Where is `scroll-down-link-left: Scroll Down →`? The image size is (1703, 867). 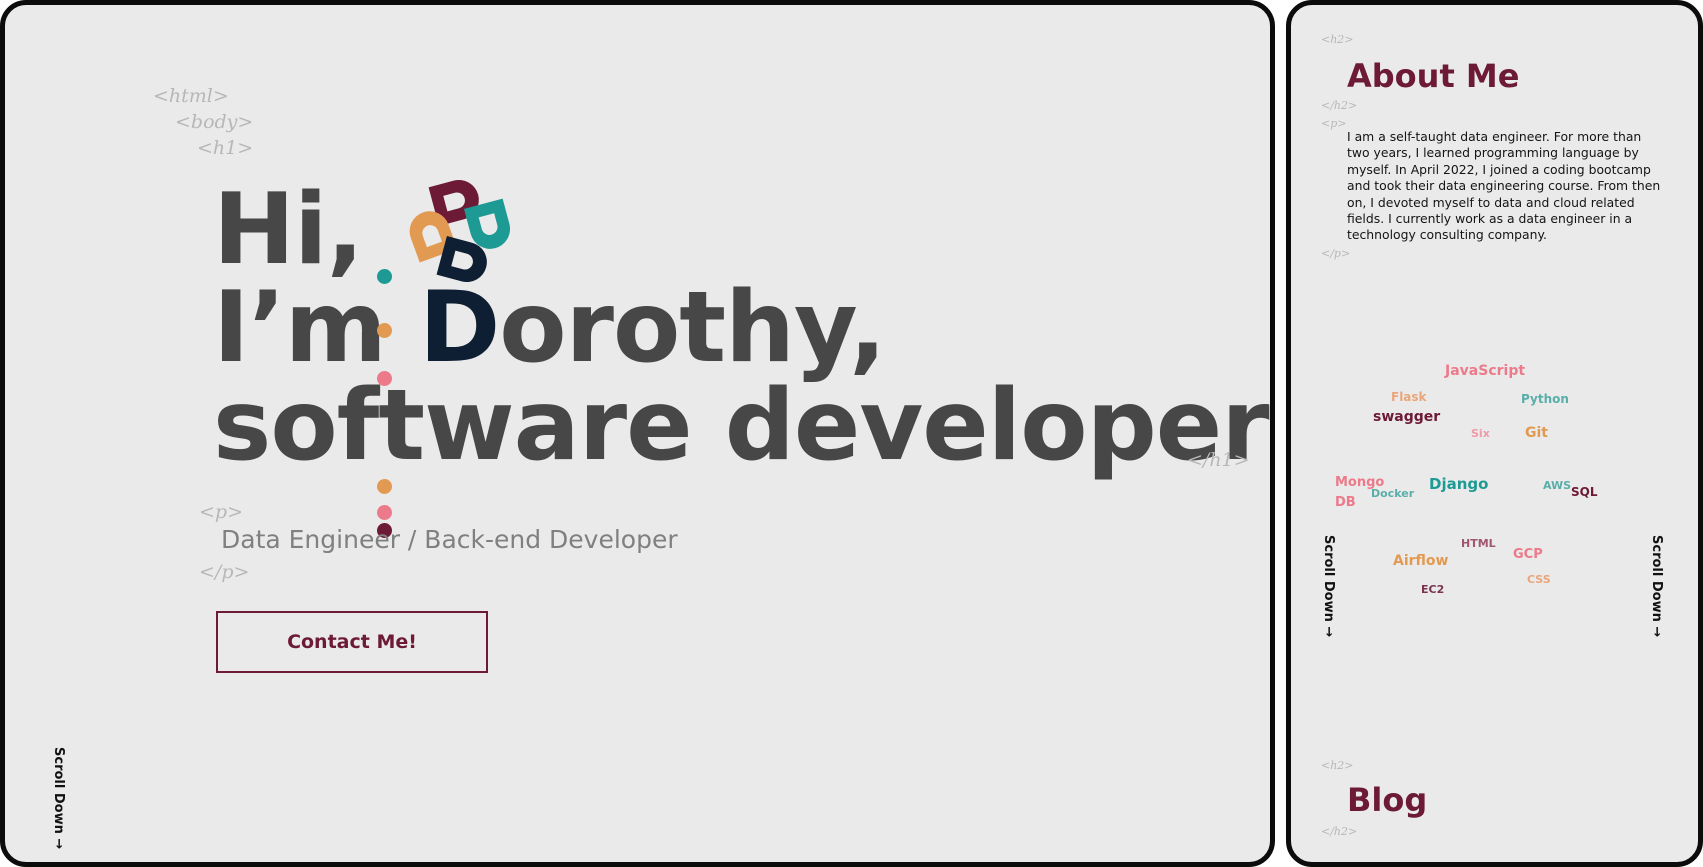 scroll-down-link-left: Scroll Down → is located at coordinates (1328, 586).